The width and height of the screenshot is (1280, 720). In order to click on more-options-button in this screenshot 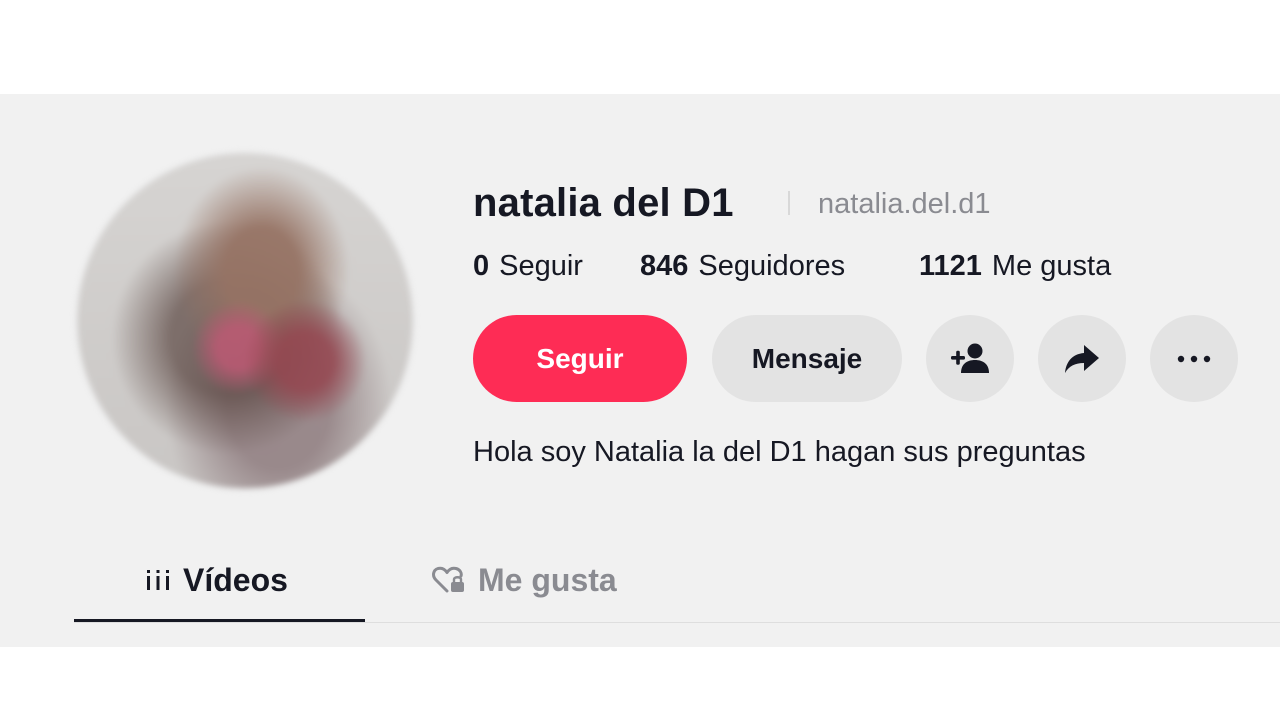, I will do `click(1194, 358)`.